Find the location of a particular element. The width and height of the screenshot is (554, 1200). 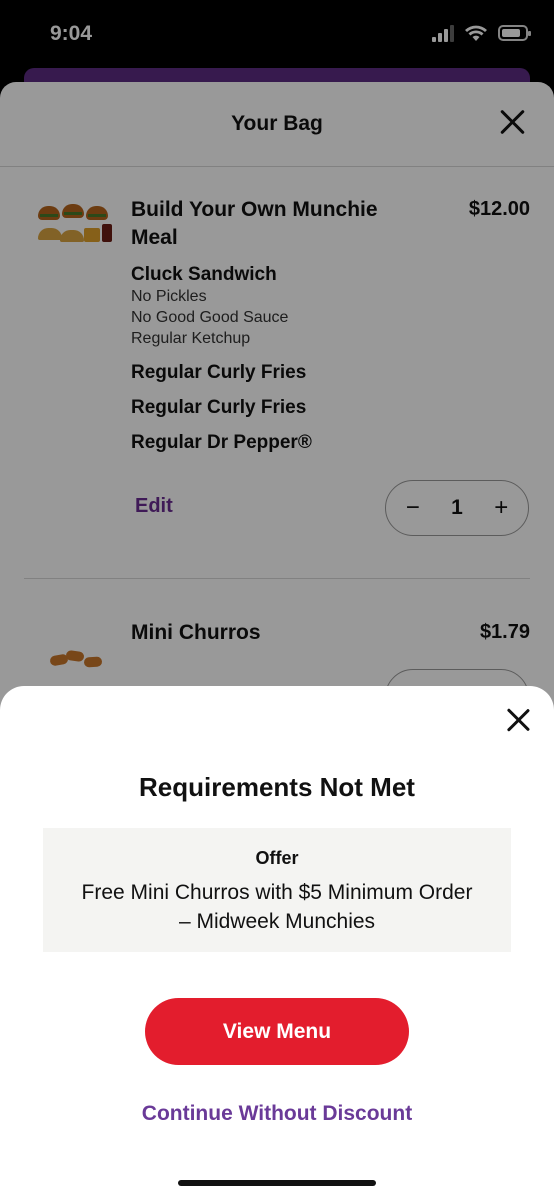

status-time: 9:04 is located at coordinates (71, 33).